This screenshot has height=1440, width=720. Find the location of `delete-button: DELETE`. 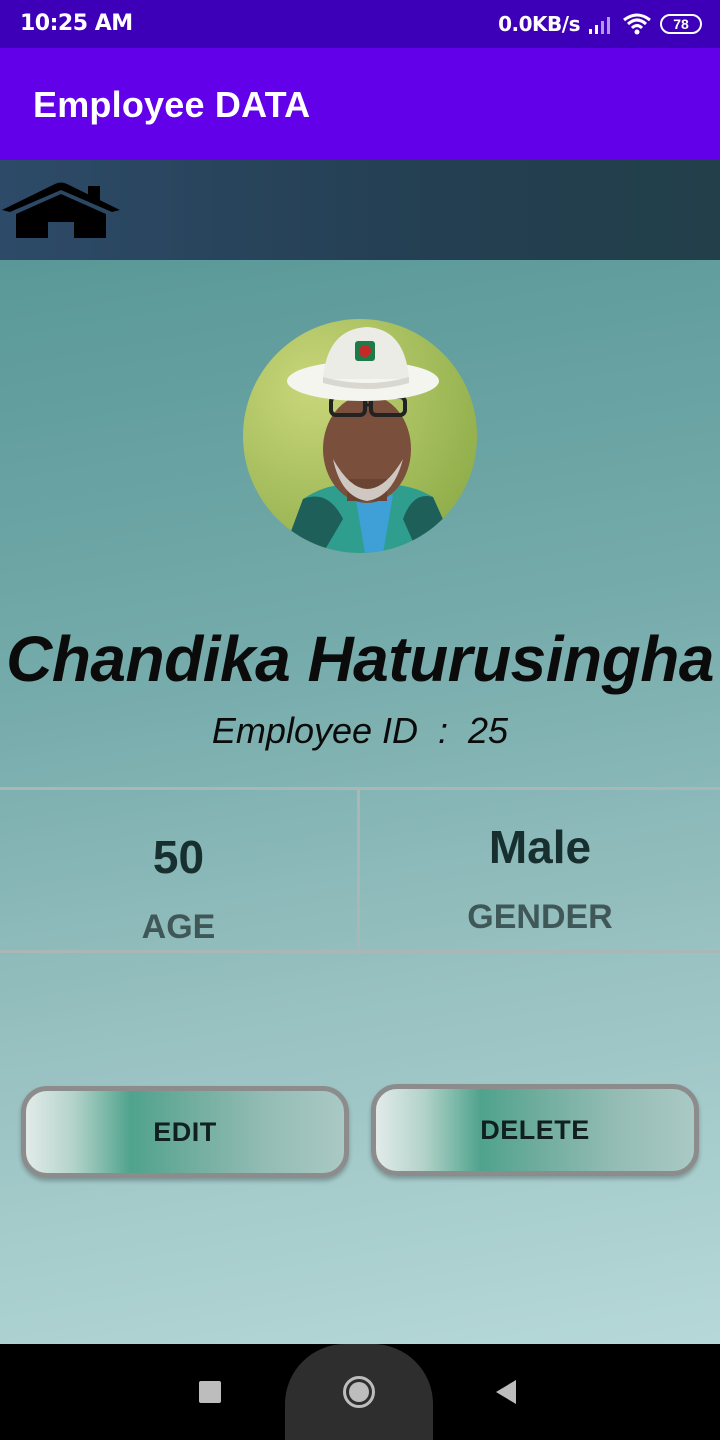

delete-button: DELETE is located at coordinates (535, 1130).